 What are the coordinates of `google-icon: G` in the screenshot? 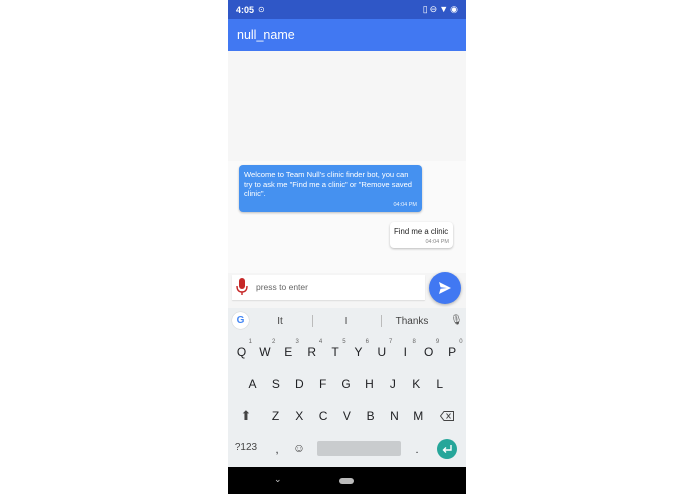 It's located at (240, 320).